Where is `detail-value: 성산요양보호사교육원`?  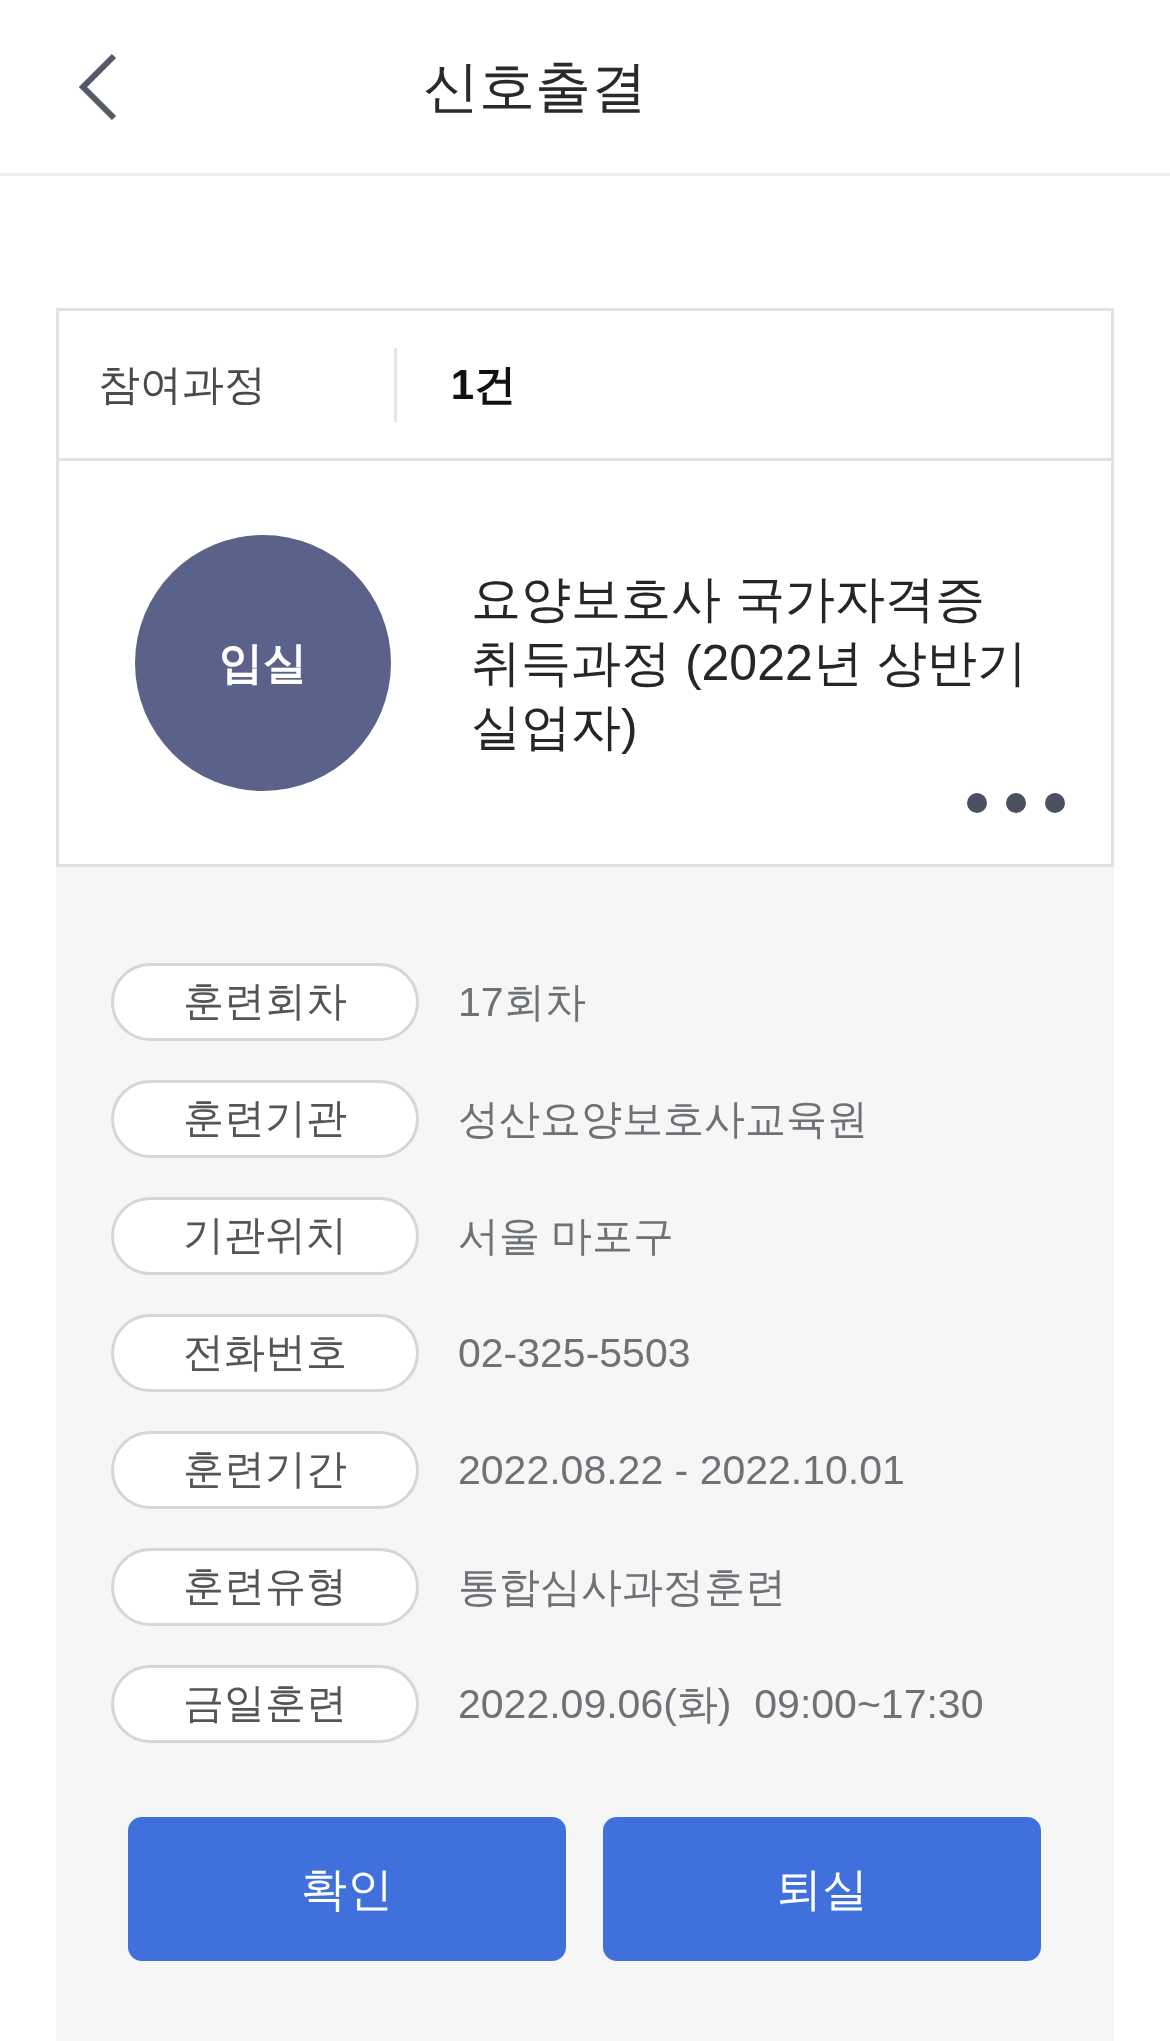
detail-value: 성산요양보호사교육원 is located at coordinates (663, 1119).